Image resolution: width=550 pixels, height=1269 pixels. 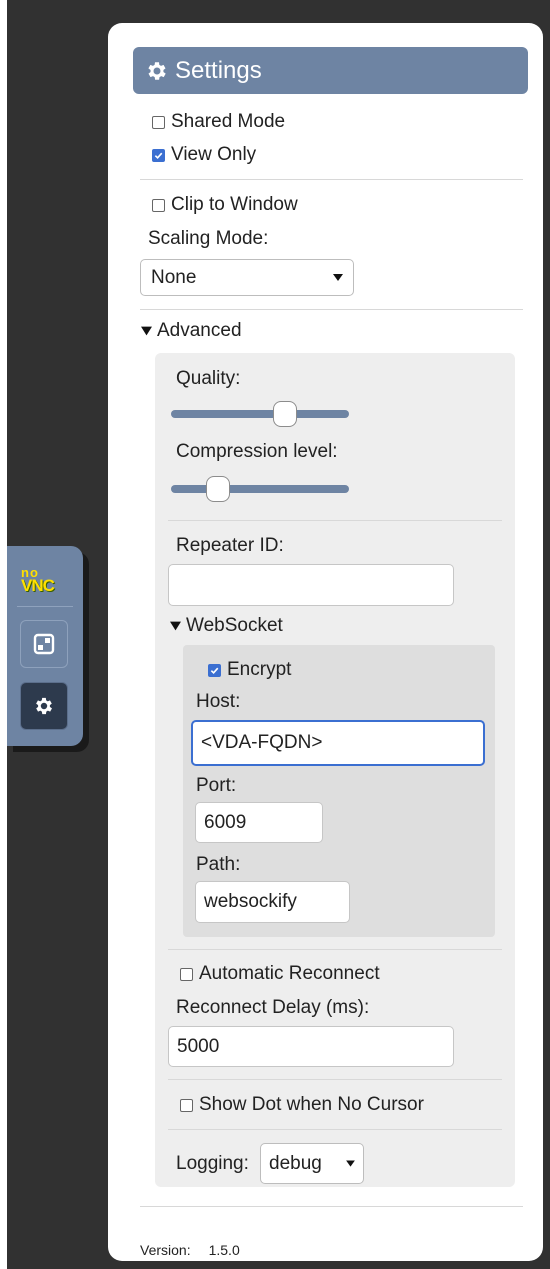 What do you see at coordinates (218, 701) in the screenshot?
I see `host-label: Host:` at bounding box center [218, 701].